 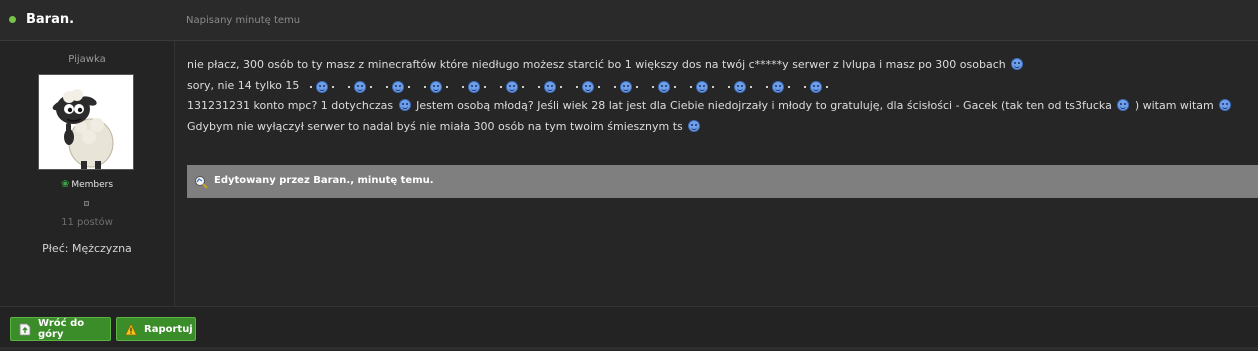 I want to click on sheep-avatar-icon, so click(x=86, y=122).